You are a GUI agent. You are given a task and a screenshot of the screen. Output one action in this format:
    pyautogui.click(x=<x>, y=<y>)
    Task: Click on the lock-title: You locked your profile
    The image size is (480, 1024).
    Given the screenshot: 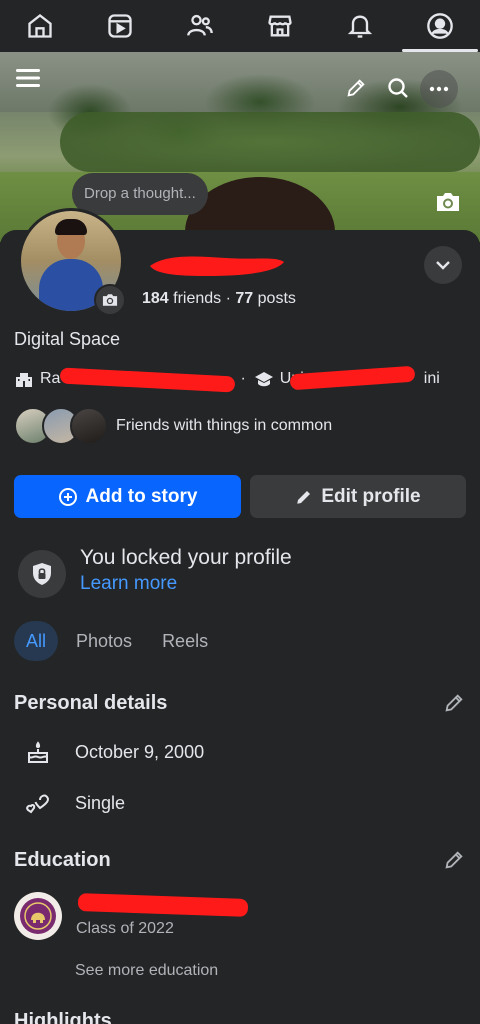 What is the action you would take?
    pyautogui.click(x=186, y=557)
    